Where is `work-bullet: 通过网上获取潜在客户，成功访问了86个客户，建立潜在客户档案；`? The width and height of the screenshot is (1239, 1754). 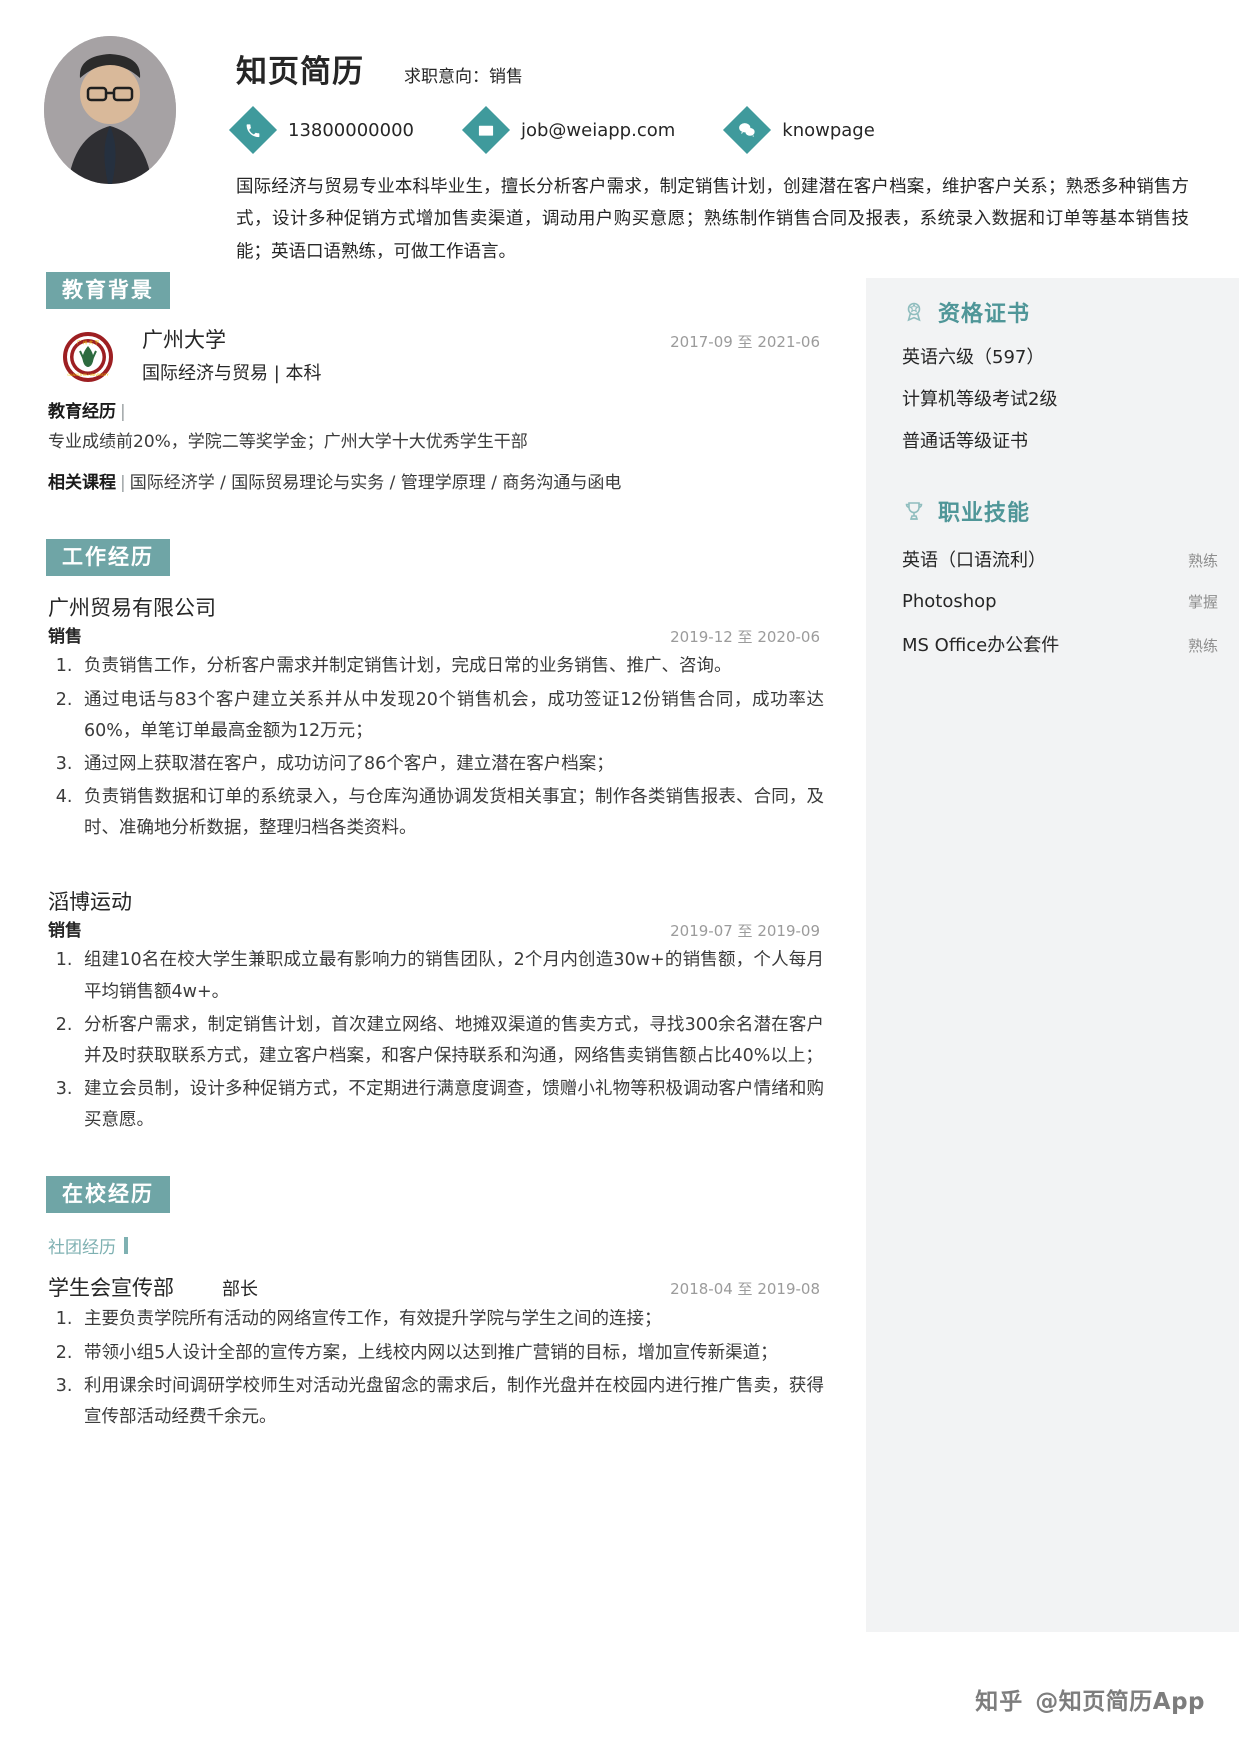
work-bullet: 通过网上获取潜在客户，成功访问了86个客户，建立潜在客户档案； is located at coordinates (451, 764).